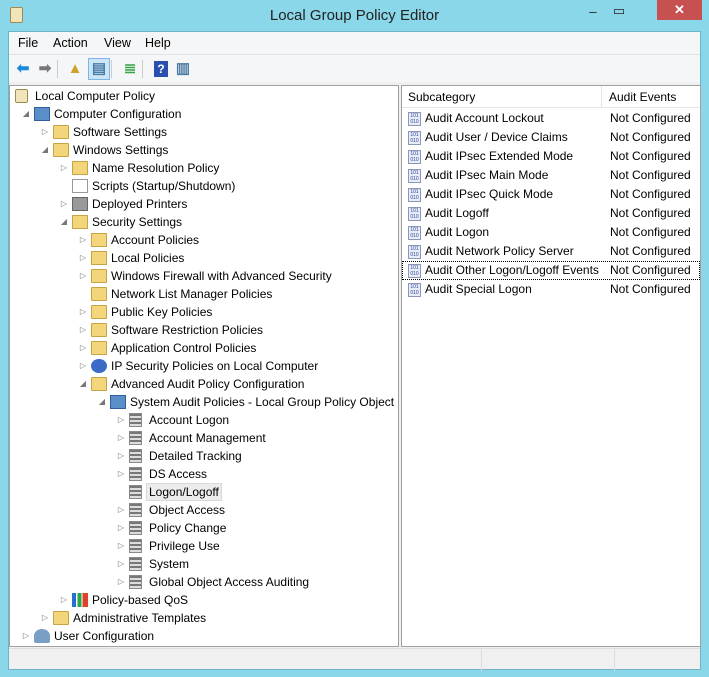 This screenshot has height=677, width=709. What do you see at coordinates (204, 114) in the screenshot?
I see `tree-item: ◢ Computer Configuration` at bounding box center [204, 114].